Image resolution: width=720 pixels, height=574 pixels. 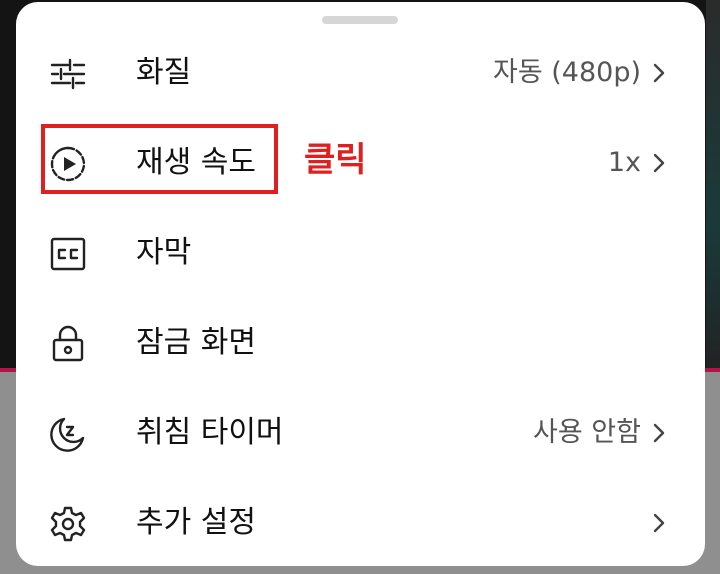 I want to click on menu-item-value: 자동 (480p), so click(x=566, y=72).